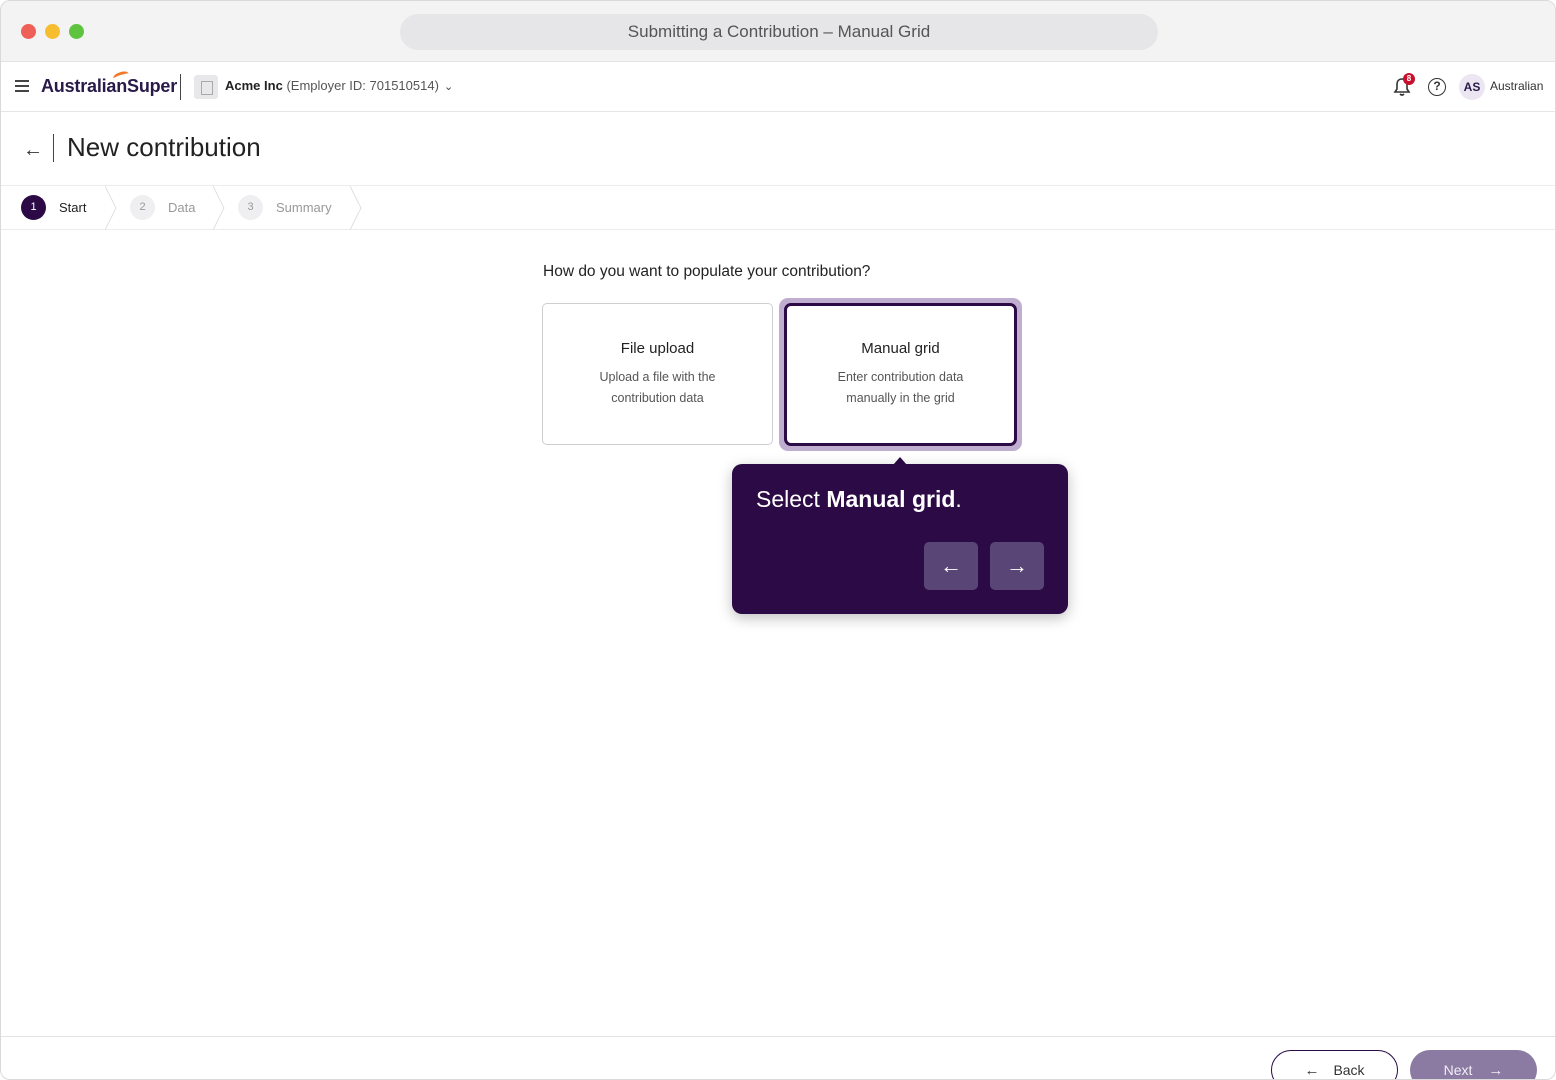 The width and height of the screenshot is (1556, 1080). Describe the element at coordinates (448, 86) in the screenshot. I see `chevron-down-icon: ⌄` at that location.